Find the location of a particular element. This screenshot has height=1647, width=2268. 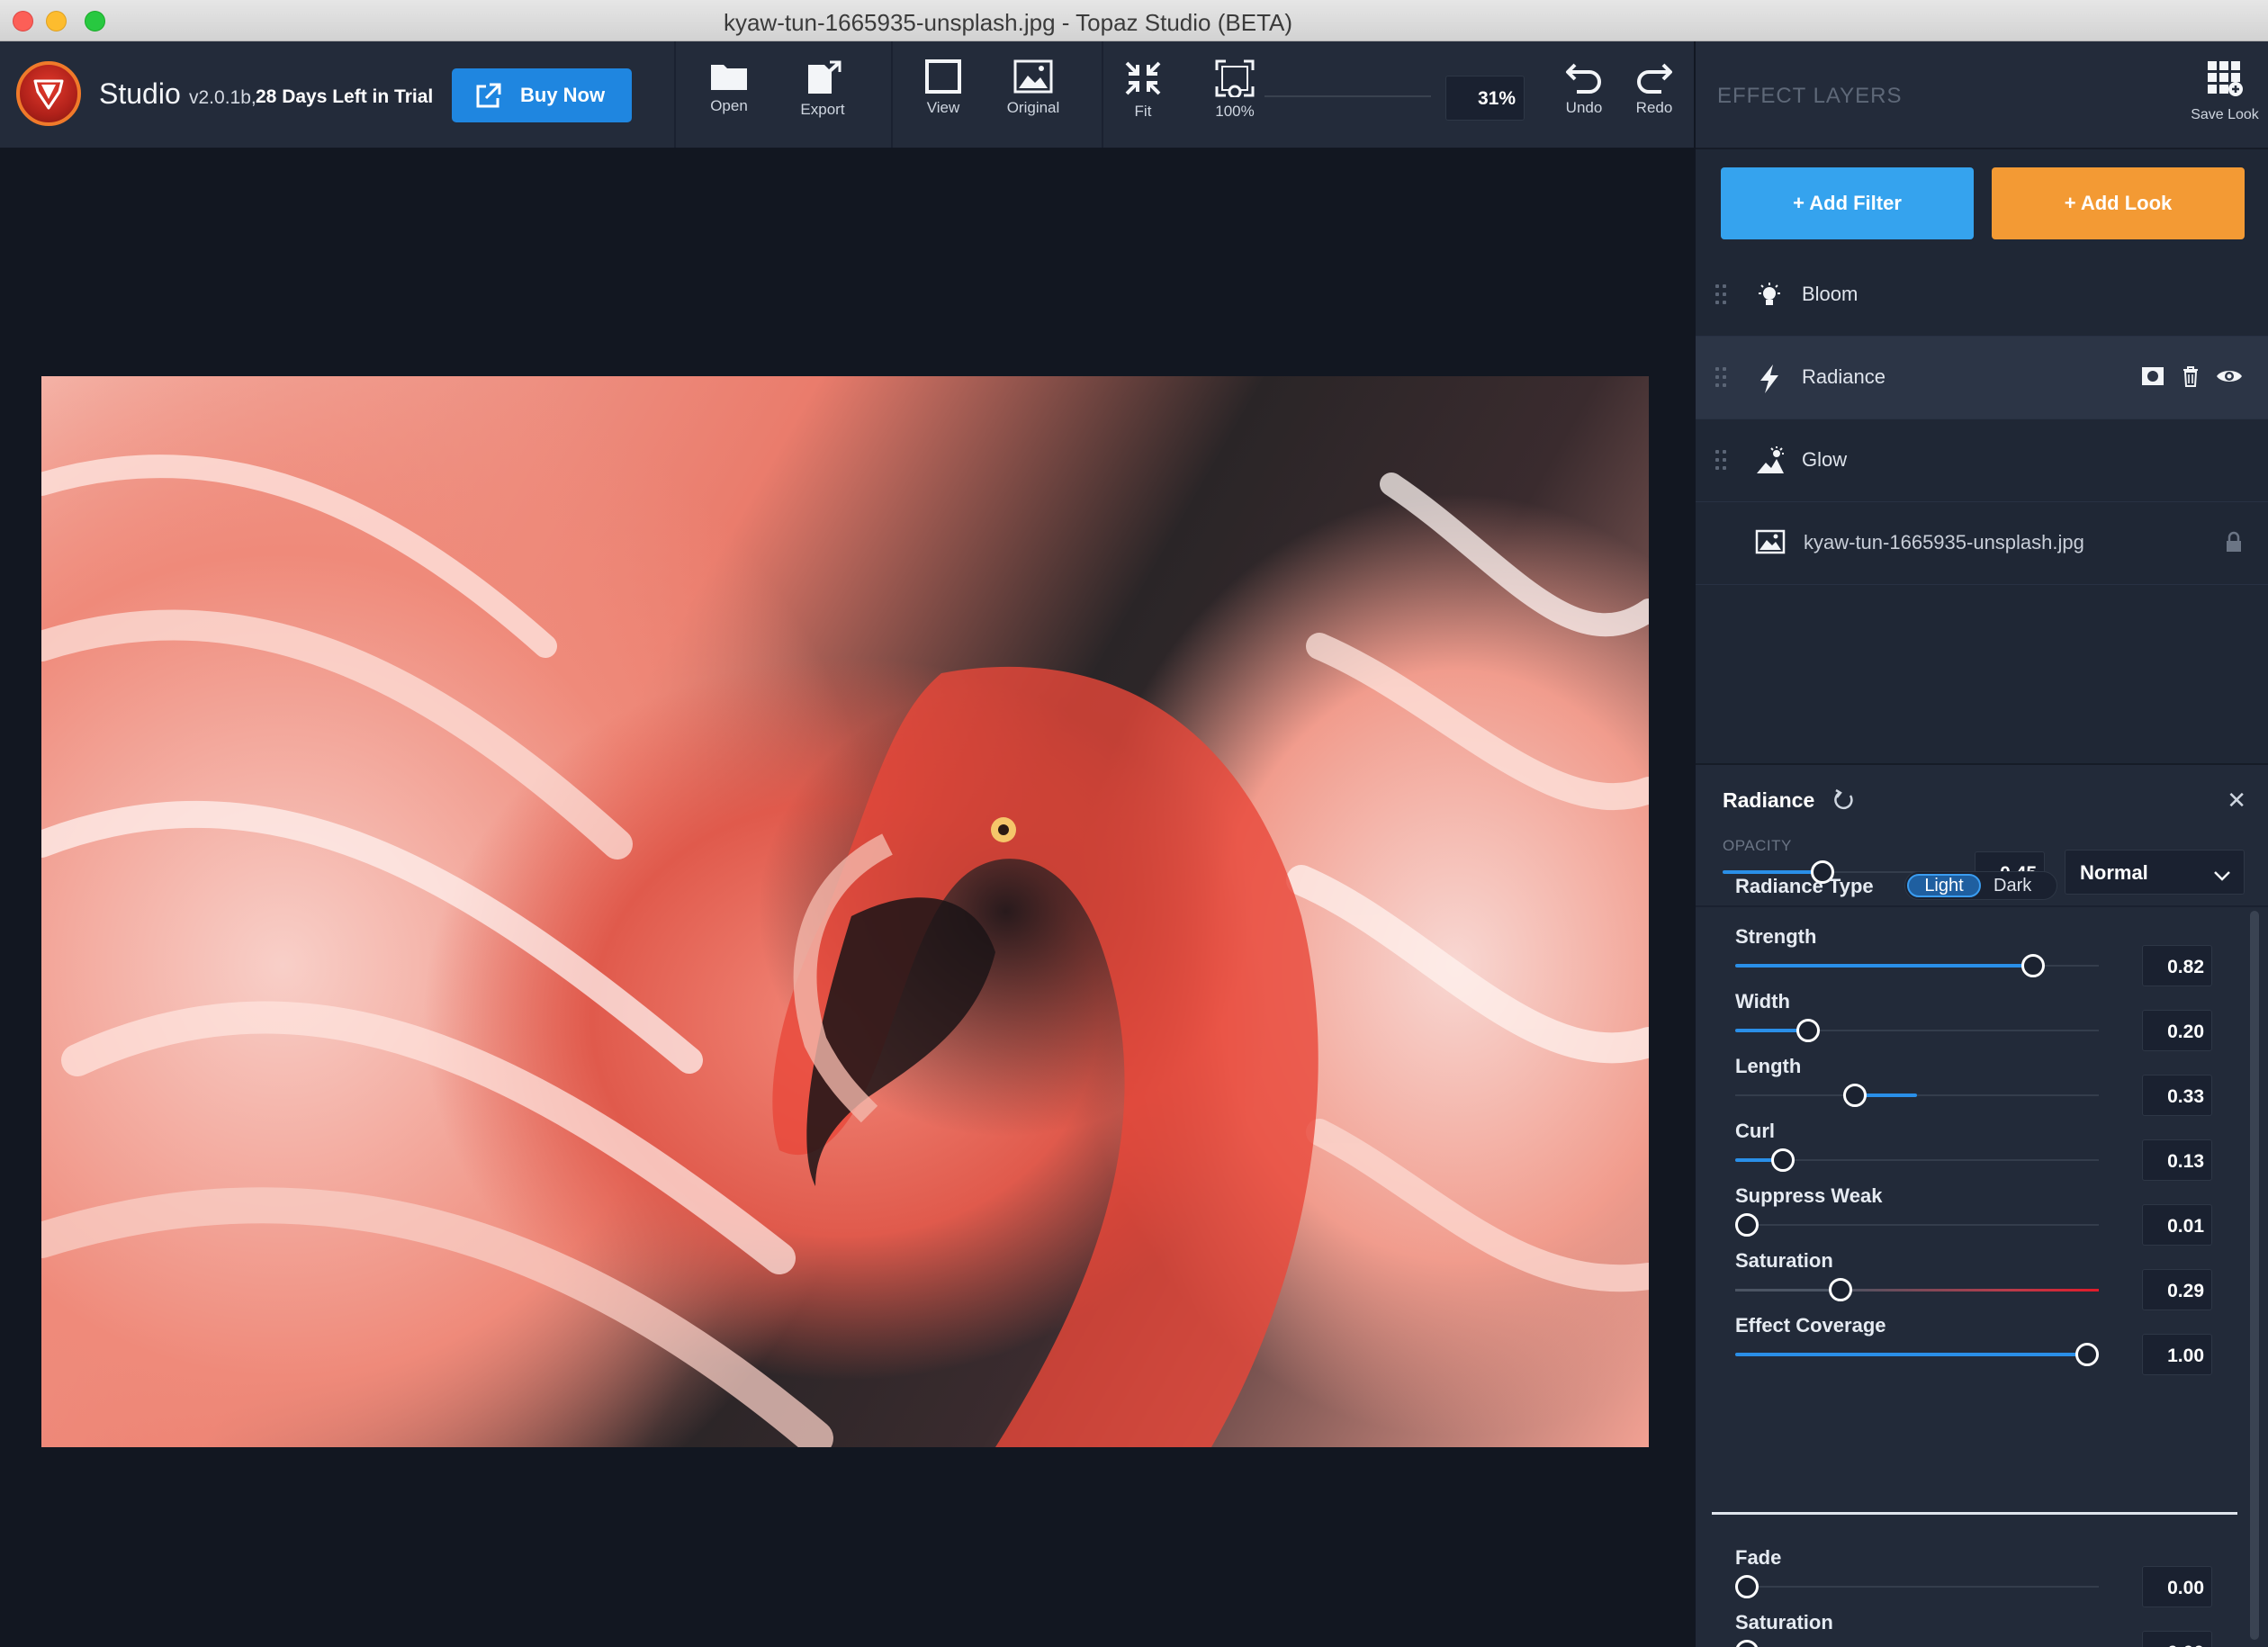

save-look-grid-icon is located at coordinates (2225, 79).